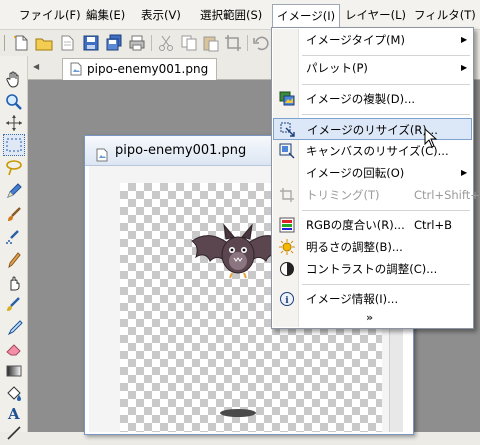  What do you see at coordinates (447, 195) in the screenshot?
I see `menu-item-shortcut: Ctrl+Shift+T` at bounding box center [447, 195].